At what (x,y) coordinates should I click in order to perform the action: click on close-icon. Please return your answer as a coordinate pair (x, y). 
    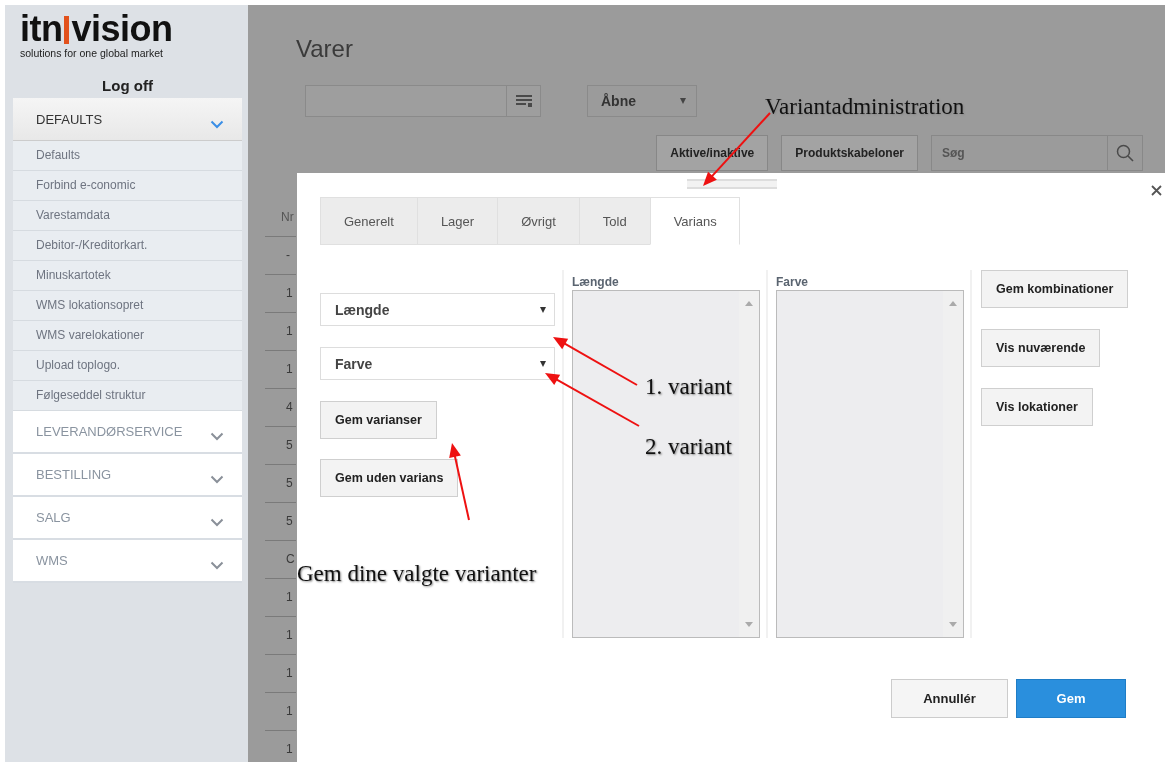
    Looking at the image, I should click on (1156, 190).